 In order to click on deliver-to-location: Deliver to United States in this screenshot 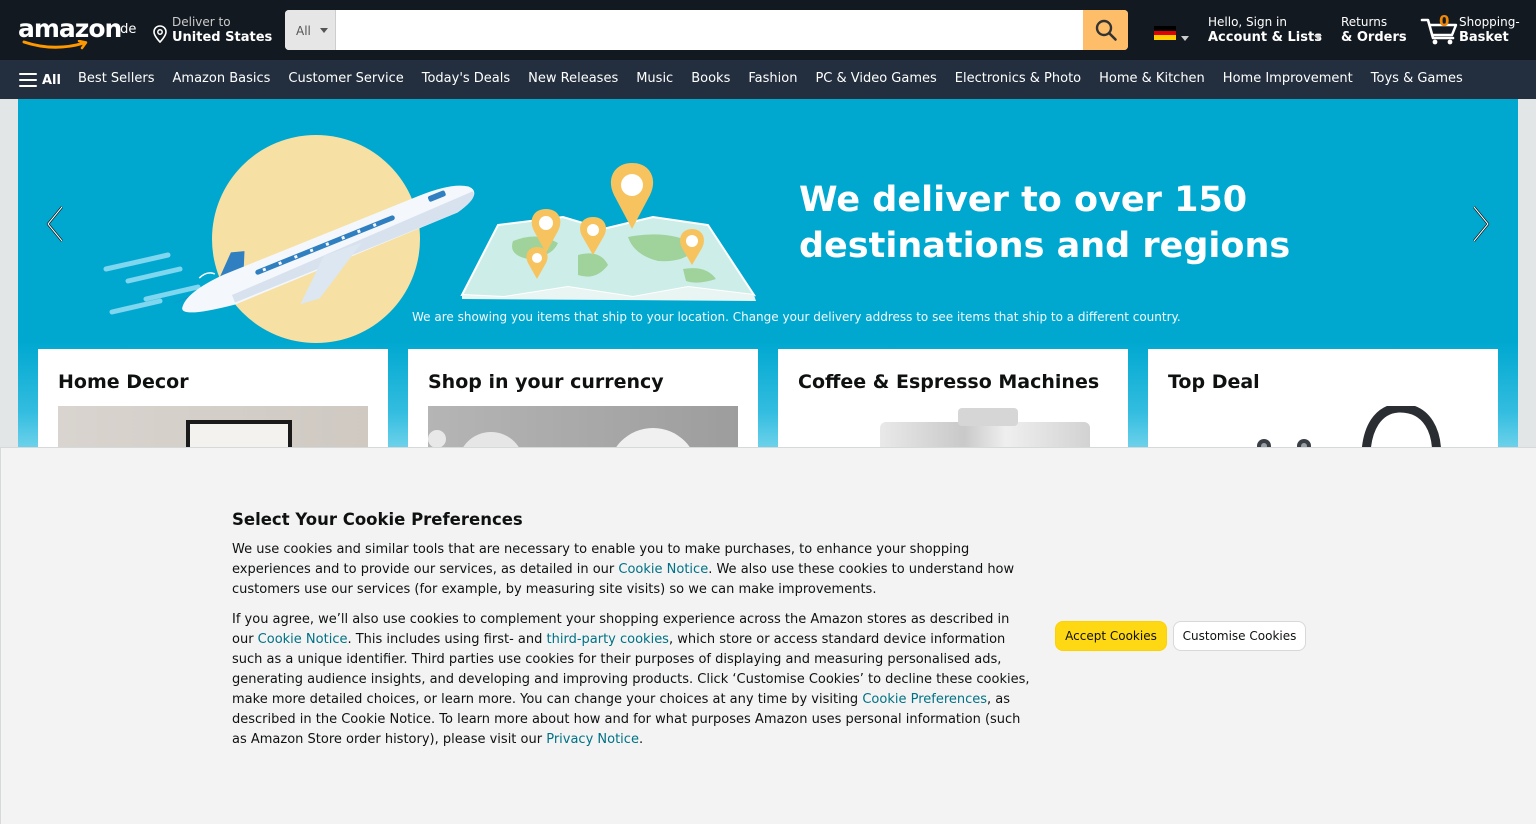, I will do `click(212, 31)`.